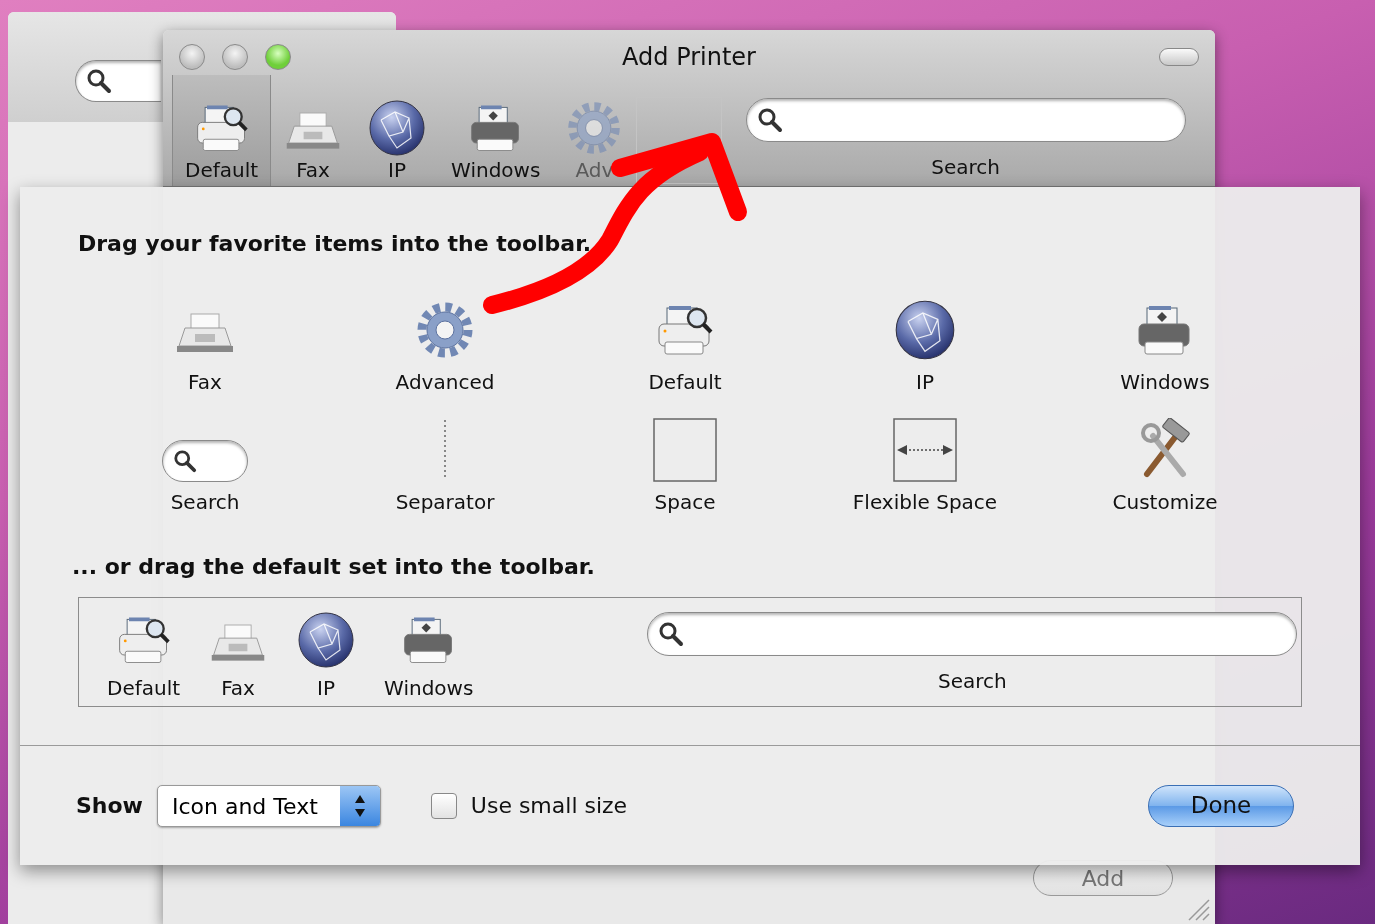  Describe the element at coordinates (278, 56) in the screenshot. I see `zoom-button` at that location.